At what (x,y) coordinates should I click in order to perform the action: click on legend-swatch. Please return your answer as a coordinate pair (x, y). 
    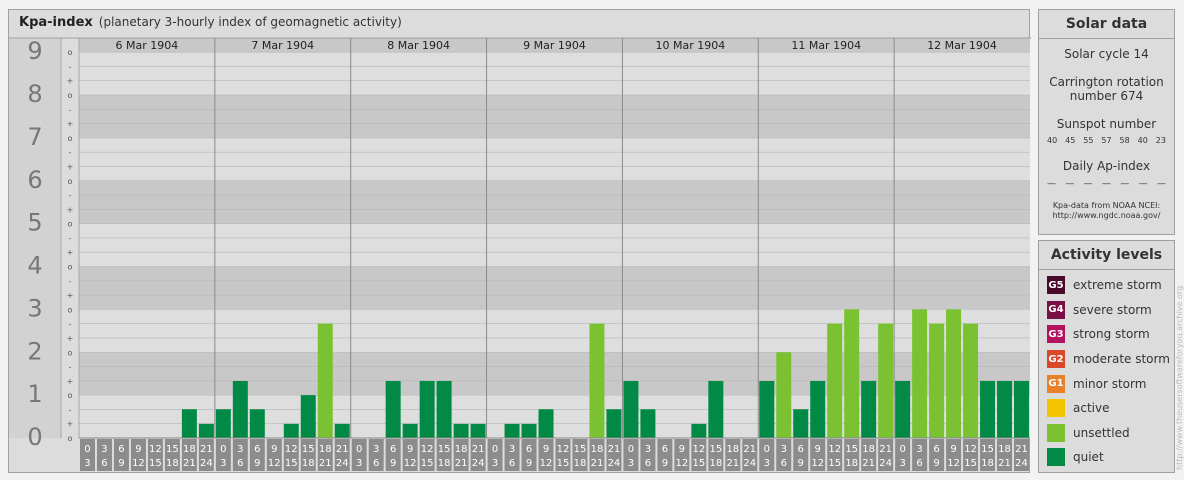
    Looking at the image, I should click on (1056, 432).